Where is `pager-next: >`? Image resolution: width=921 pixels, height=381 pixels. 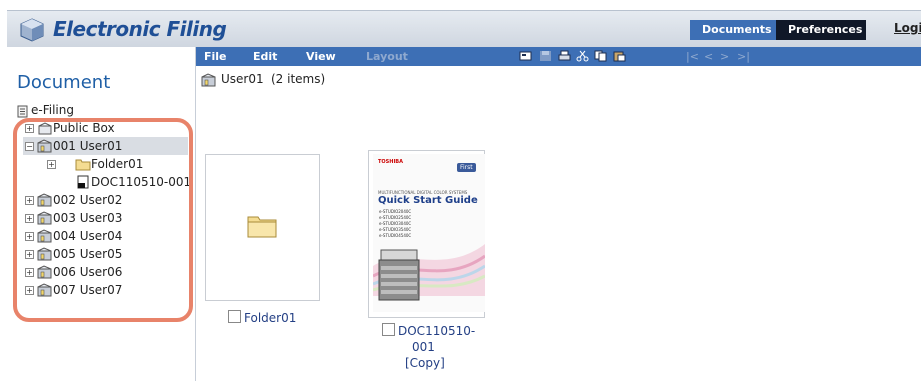 pager-next: > is located at coordinates (725, 56).